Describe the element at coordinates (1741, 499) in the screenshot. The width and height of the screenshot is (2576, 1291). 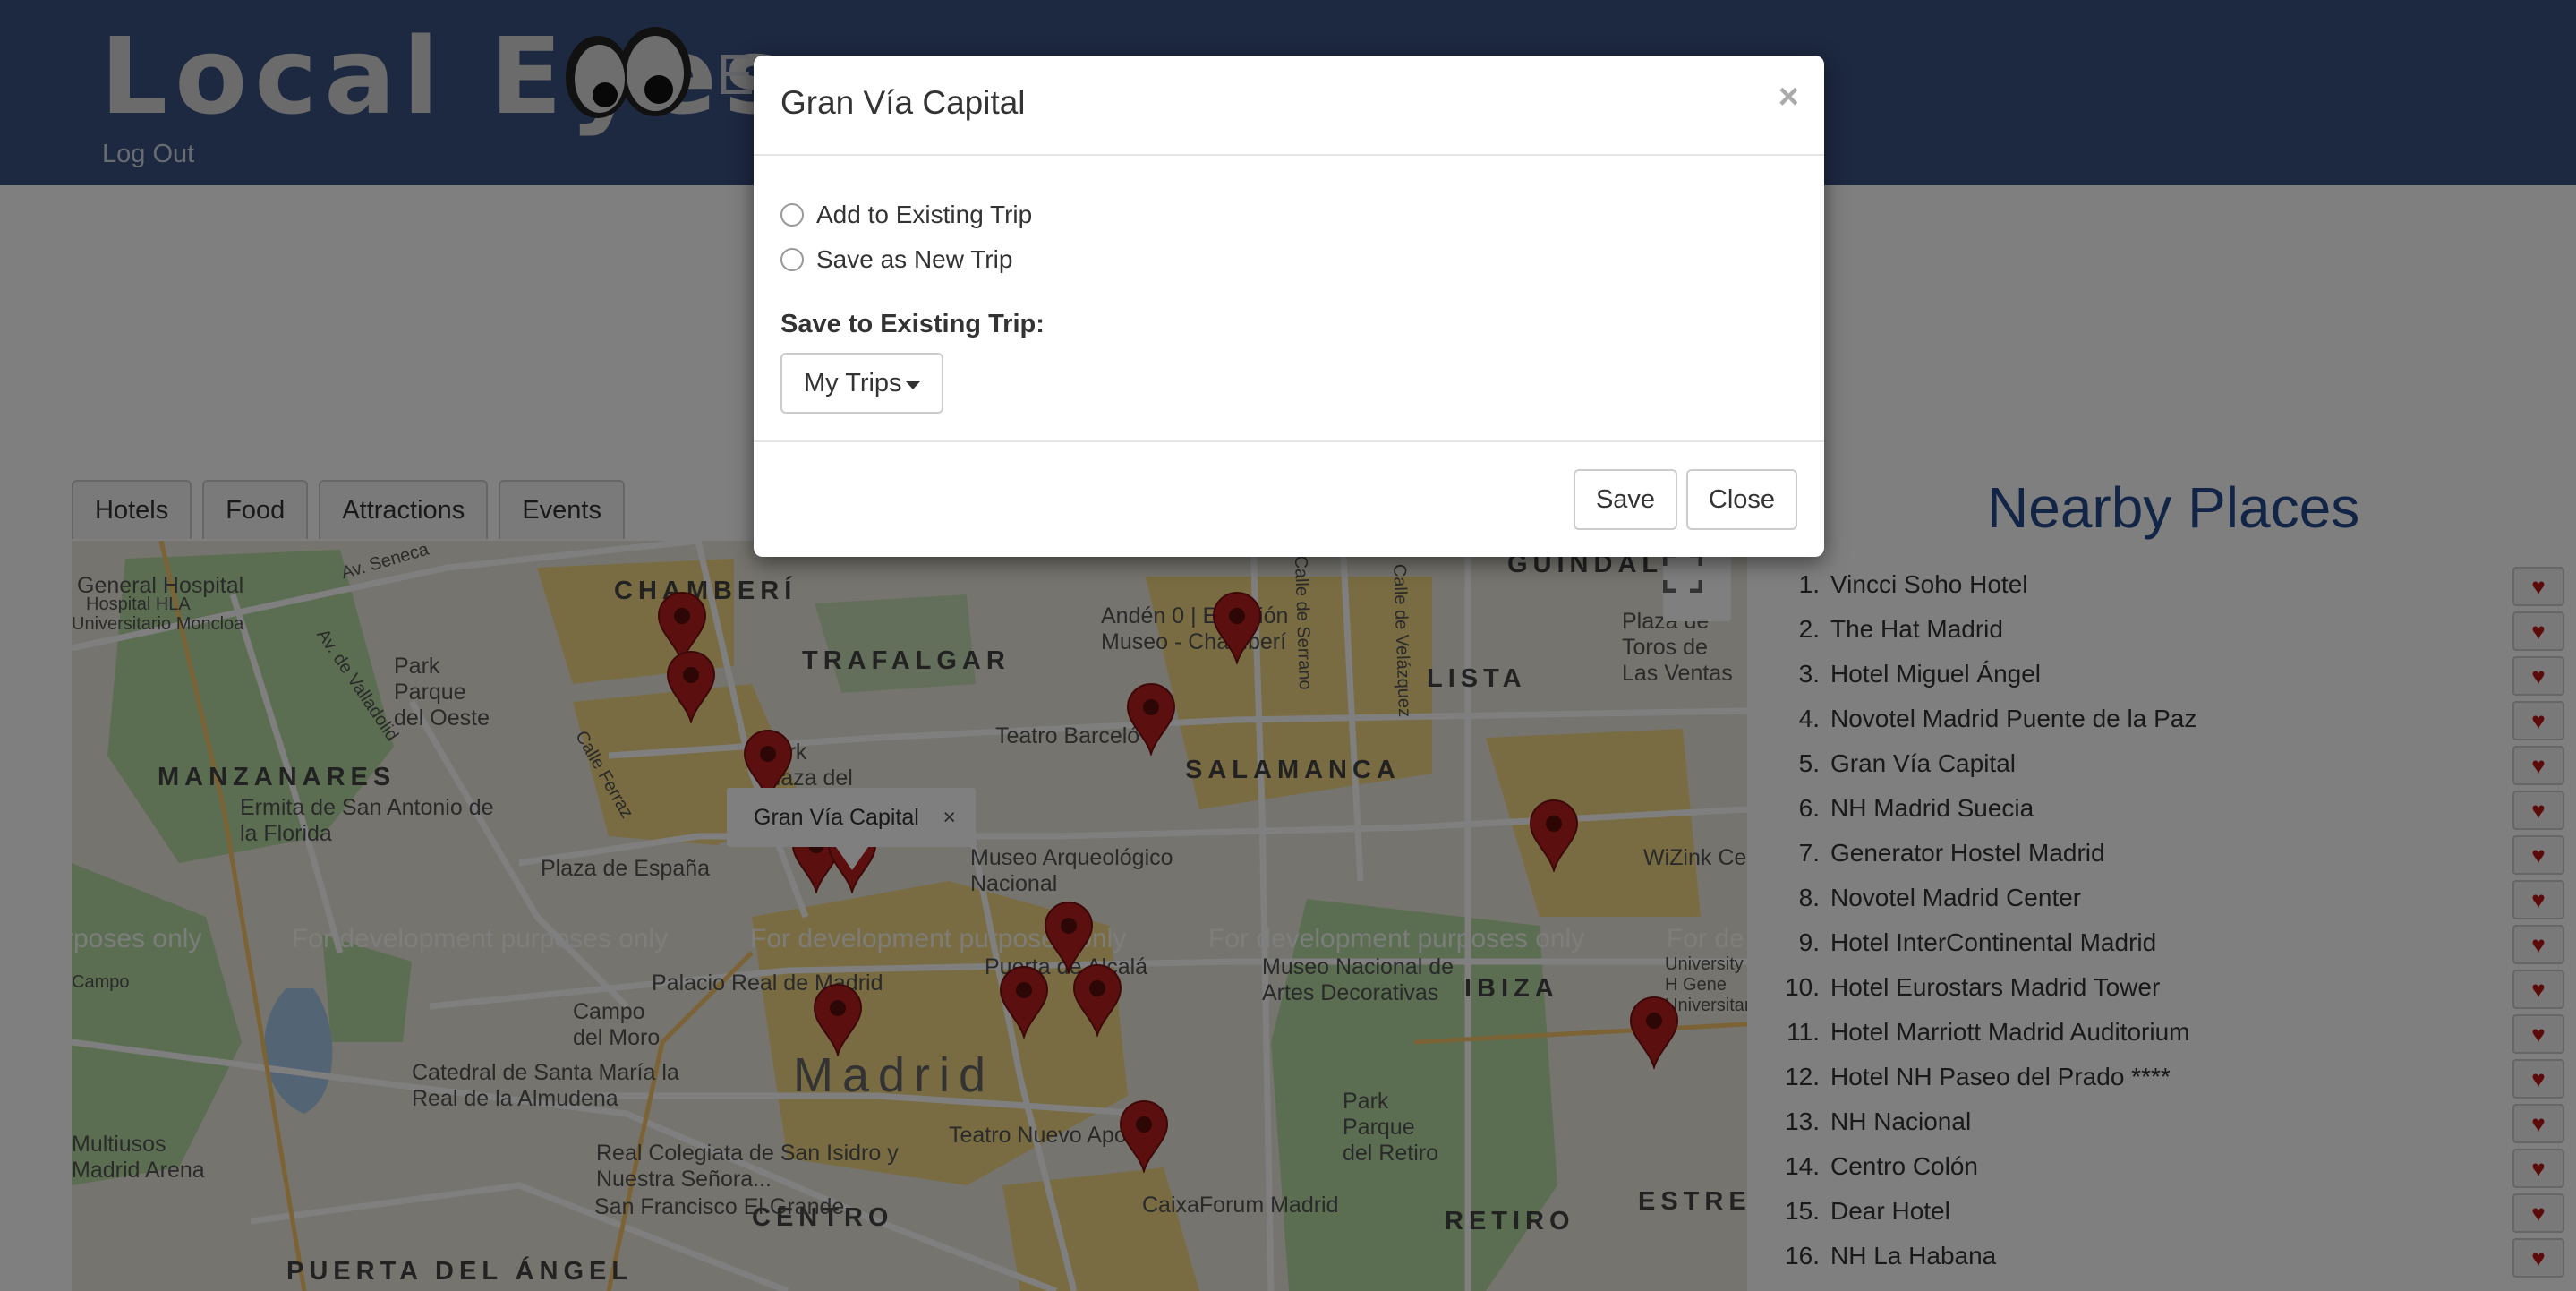
I see `close-button: Close` at that location.